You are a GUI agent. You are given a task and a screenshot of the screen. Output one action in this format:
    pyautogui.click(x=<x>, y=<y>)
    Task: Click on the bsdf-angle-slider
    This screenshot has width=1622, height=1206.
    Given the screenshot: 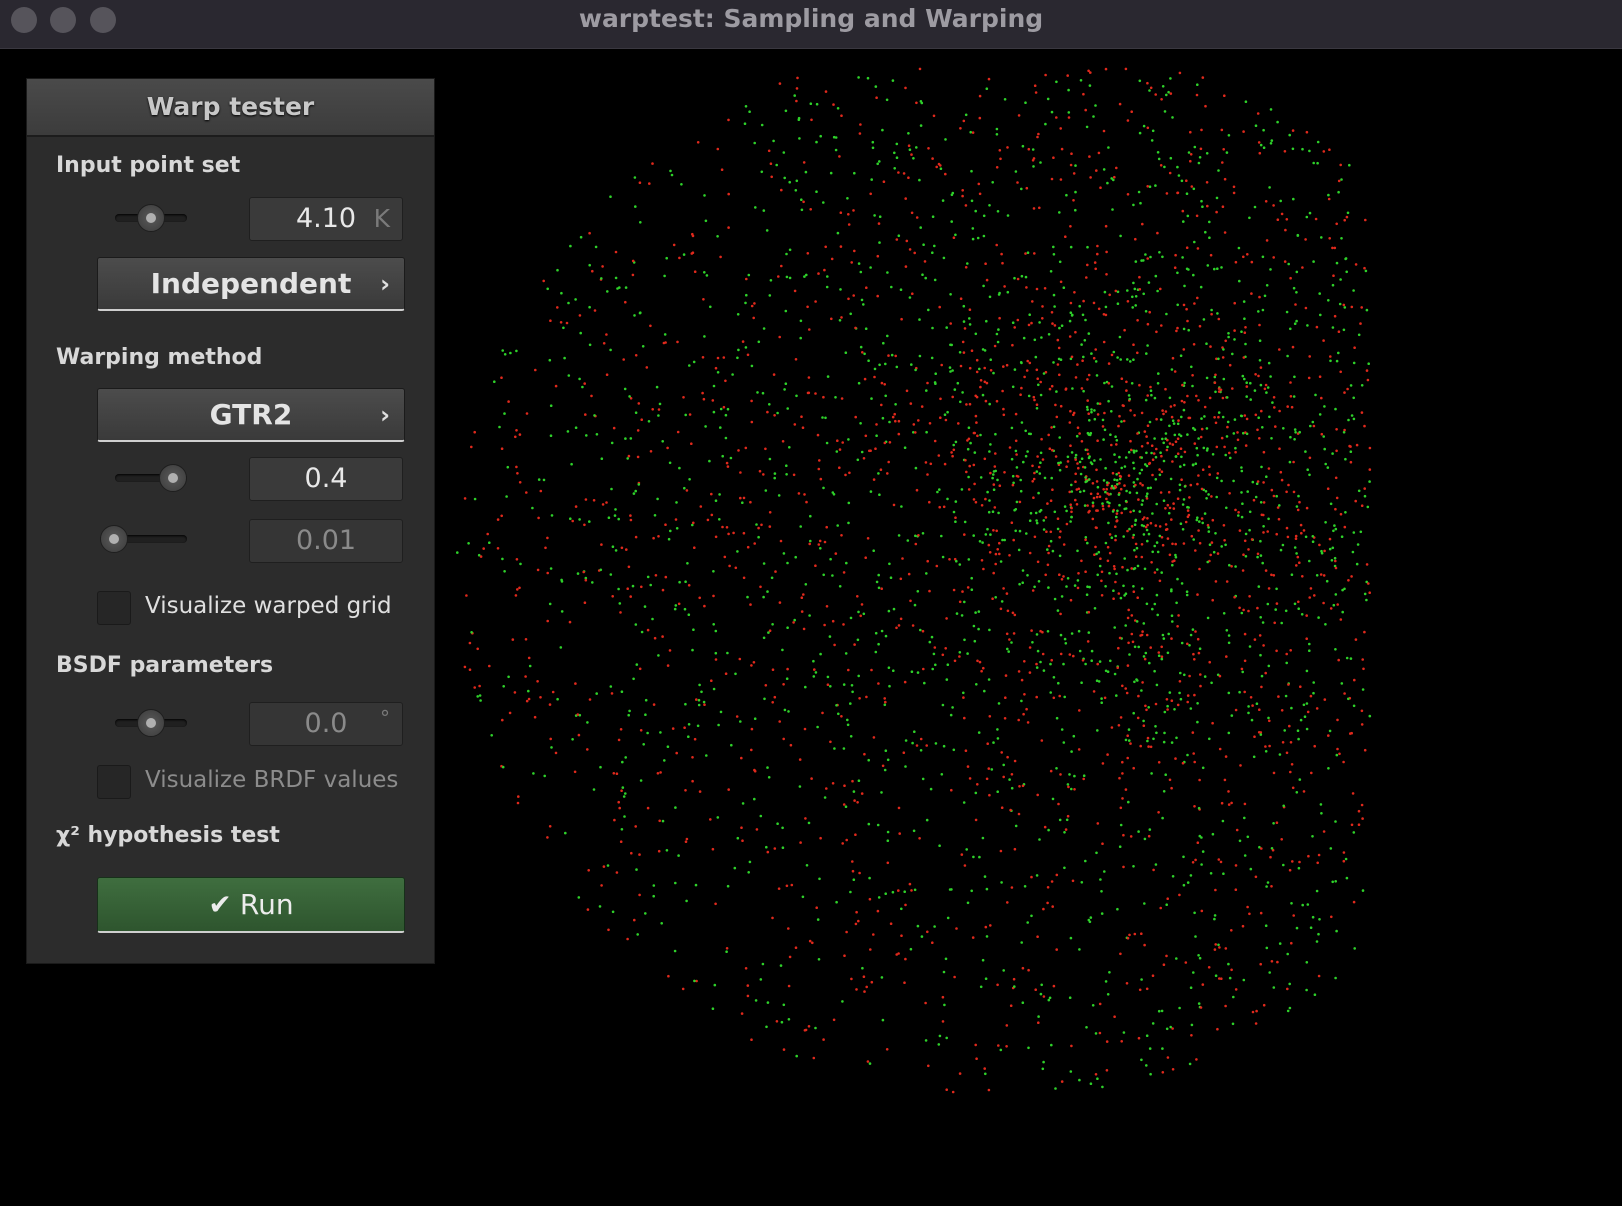 What is the action you would take?
    pyautogui.click(x=151, y=722)
    